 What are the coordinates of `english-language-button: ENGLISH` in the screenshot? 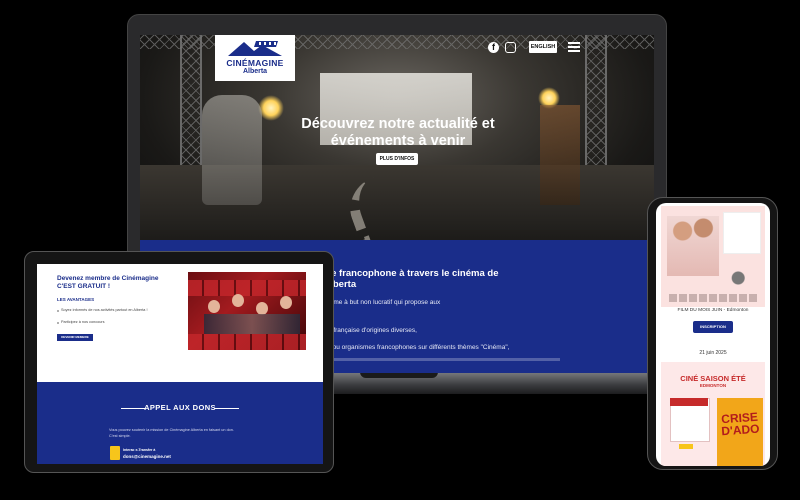 It's located at (543, 47).